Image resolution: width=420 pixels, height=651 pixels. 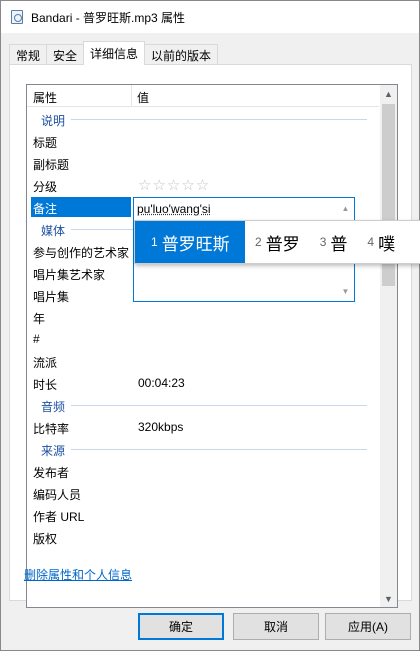 I want to click on property-name: 备注, so click(x=45, y=209).